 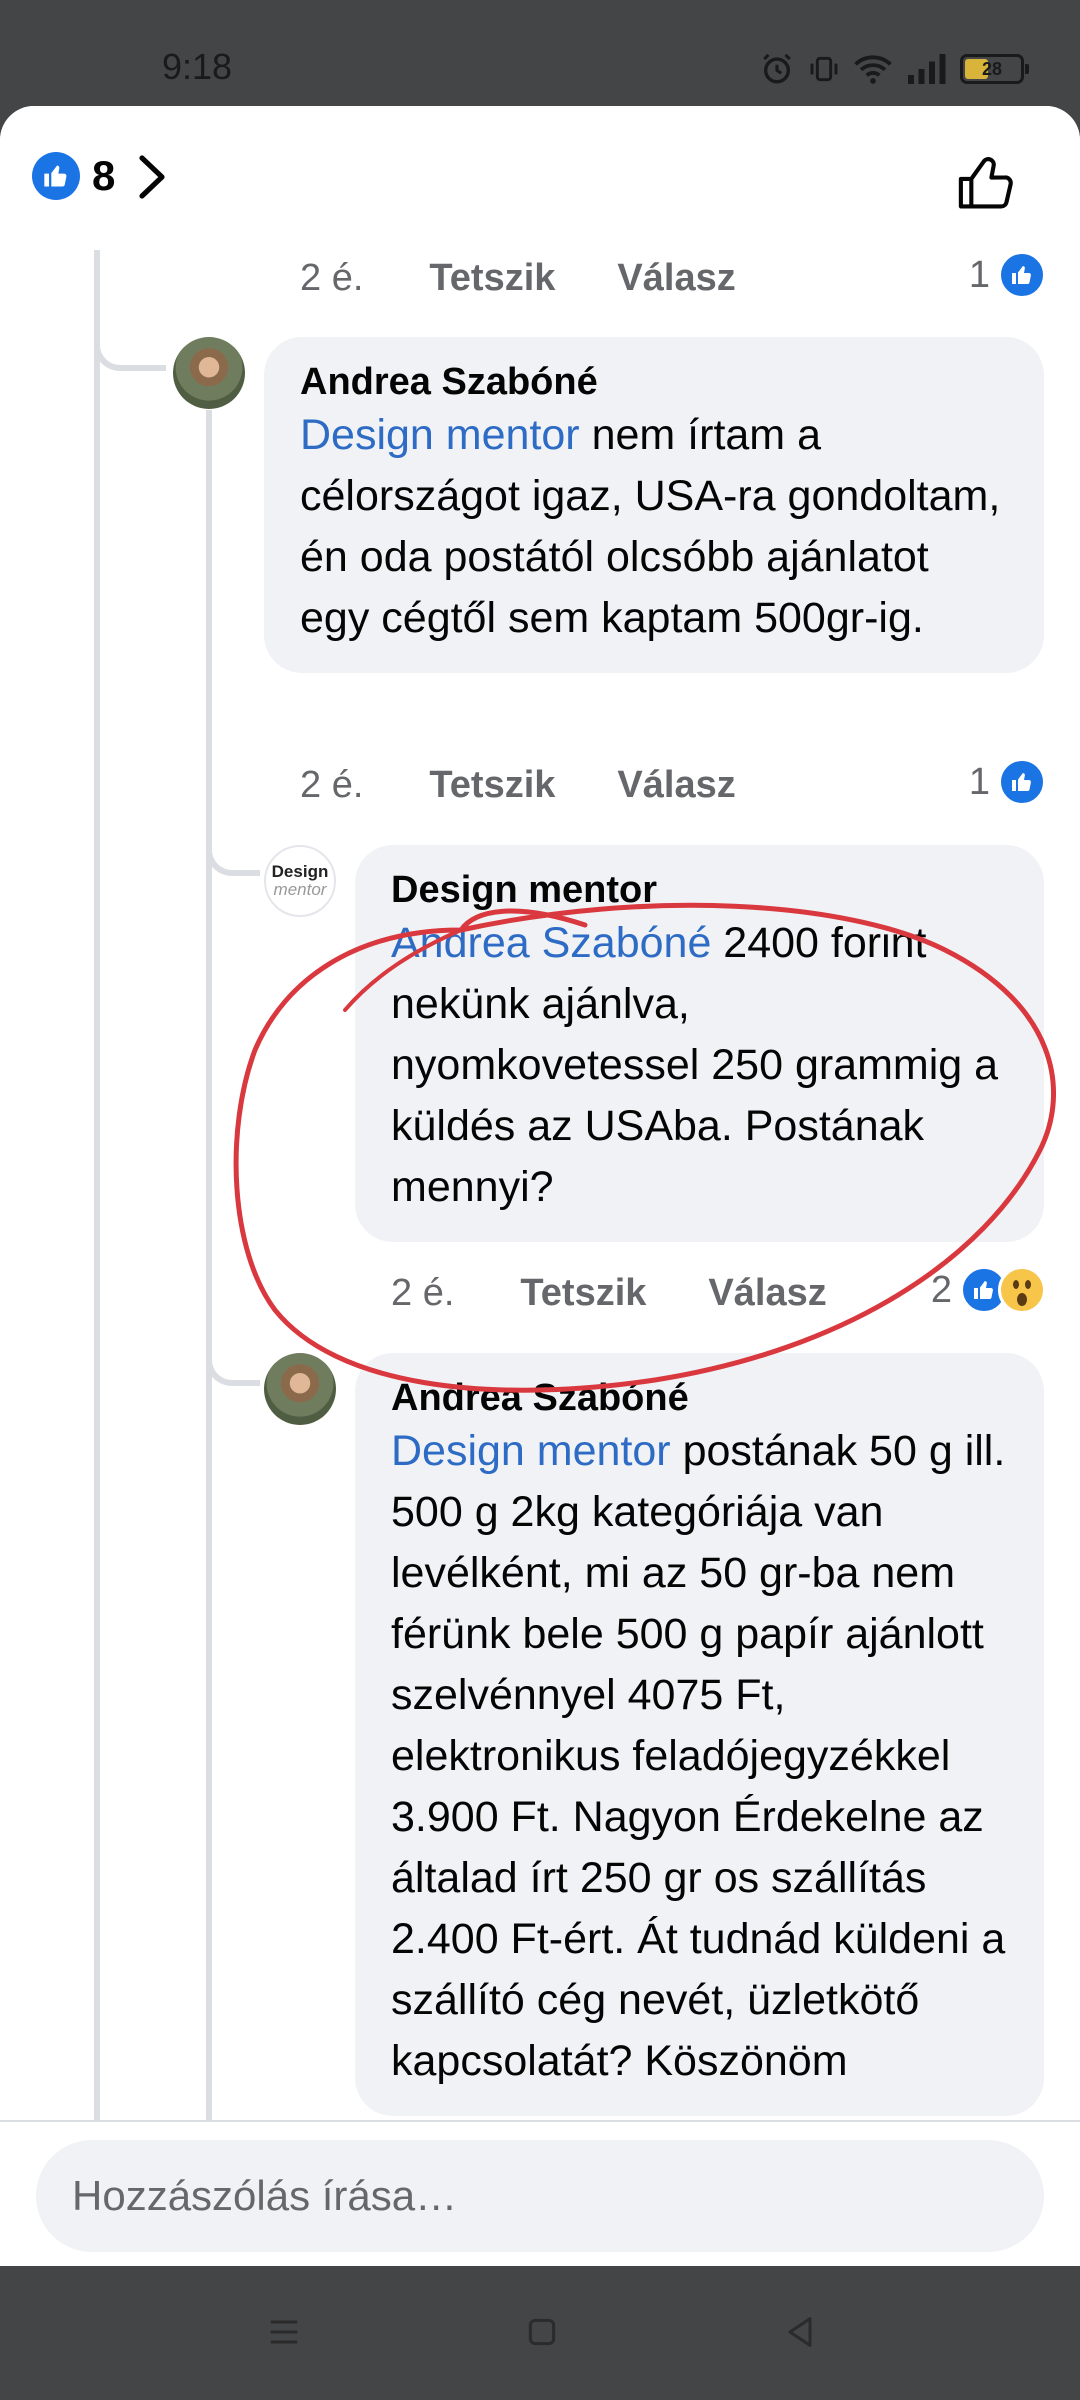 What do you see at coordinates (540, 53) in the screenshot?
I see `status-bar: 9:18 28` at bounding box center [540, 53].